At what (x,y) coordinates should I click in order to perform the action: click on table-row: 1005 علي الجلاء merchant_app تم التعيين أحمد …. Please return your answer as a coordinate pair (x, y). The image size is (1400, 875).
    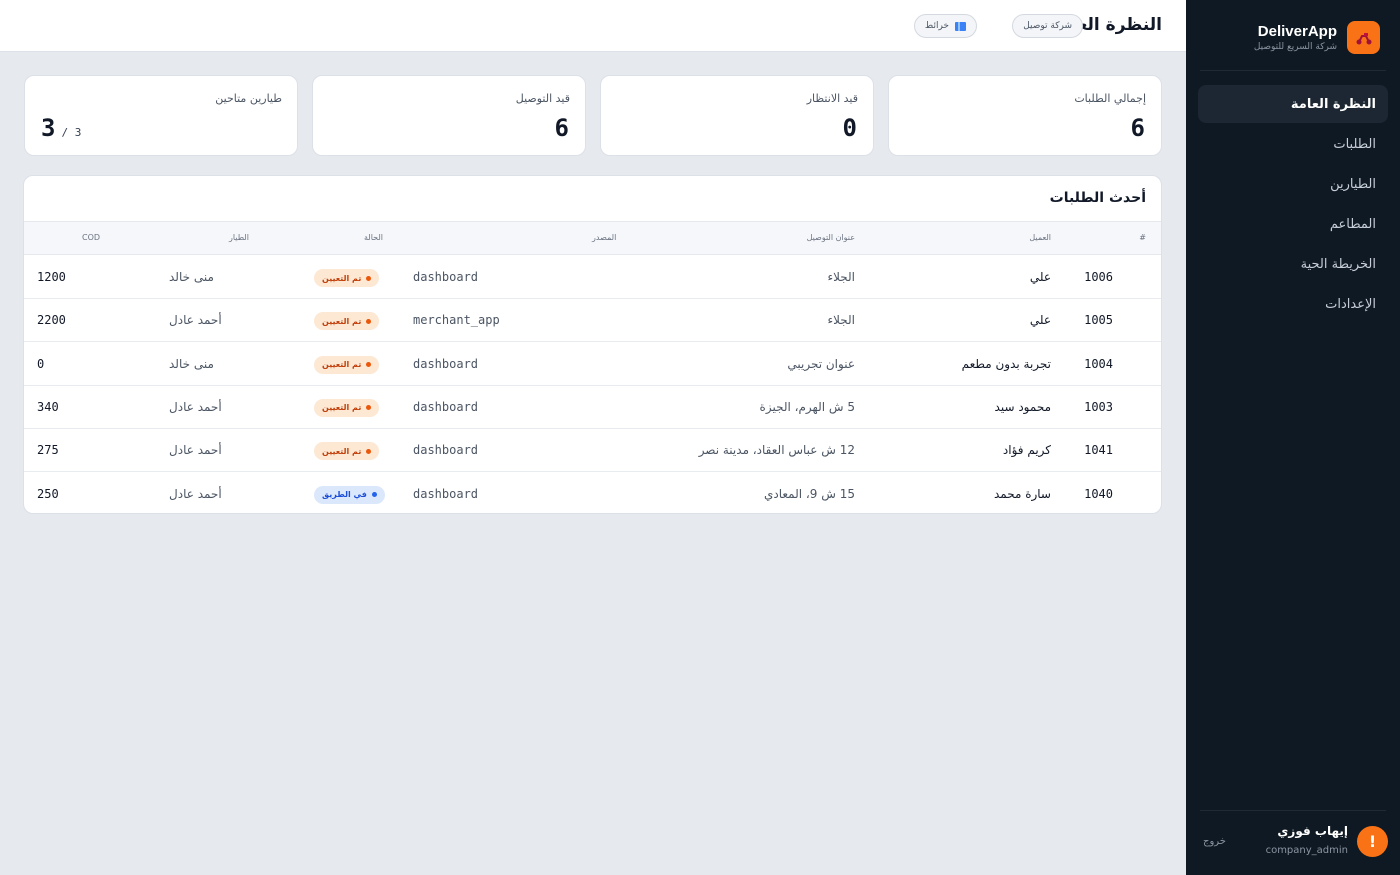
    Looking at the image, I should click on (592, 321).